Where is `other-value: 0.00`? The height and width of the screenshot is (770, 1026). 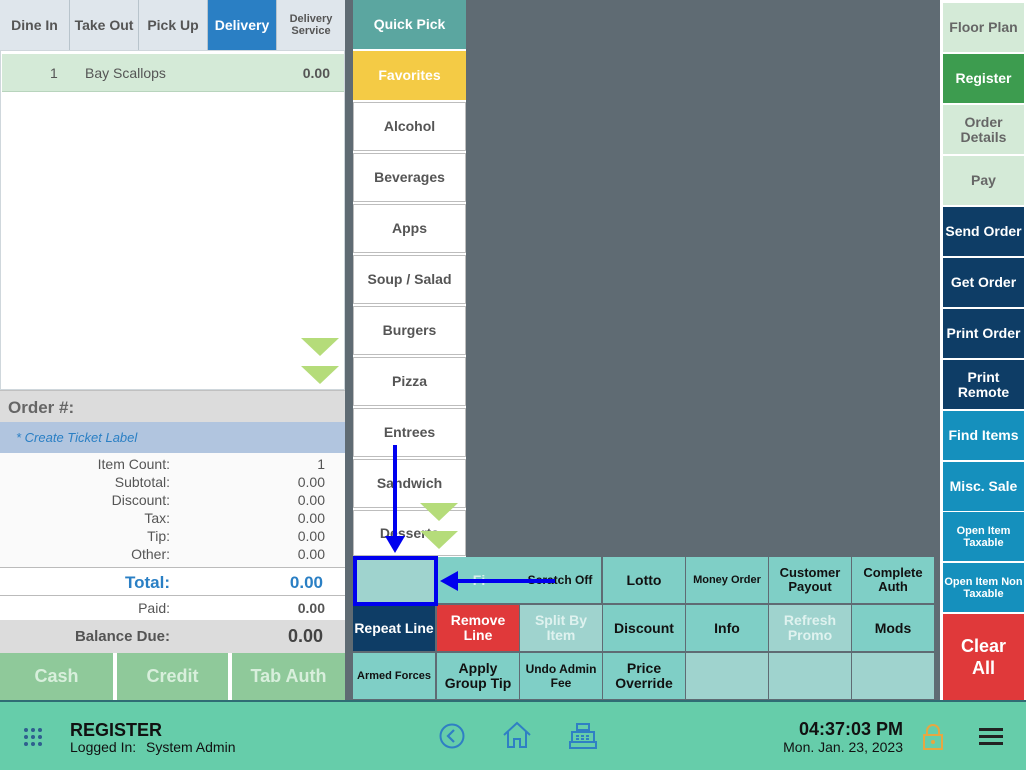
other-value: 0.00 is located at coordinates (311, 554).